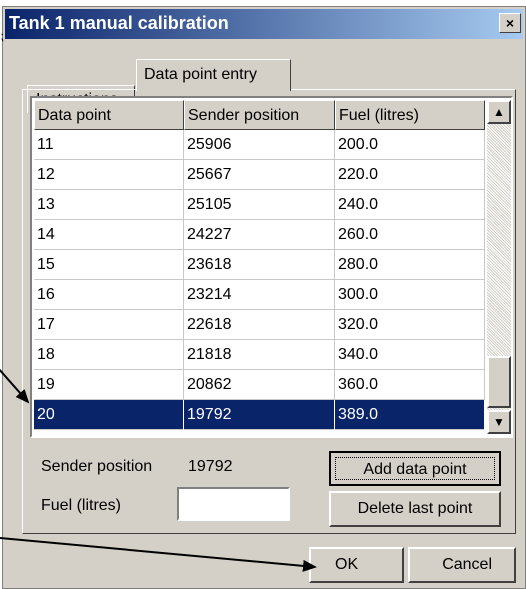  Describe the element at coordinates (410, 175) in the screenshot. I see `table-cell: 220.0` at that location.